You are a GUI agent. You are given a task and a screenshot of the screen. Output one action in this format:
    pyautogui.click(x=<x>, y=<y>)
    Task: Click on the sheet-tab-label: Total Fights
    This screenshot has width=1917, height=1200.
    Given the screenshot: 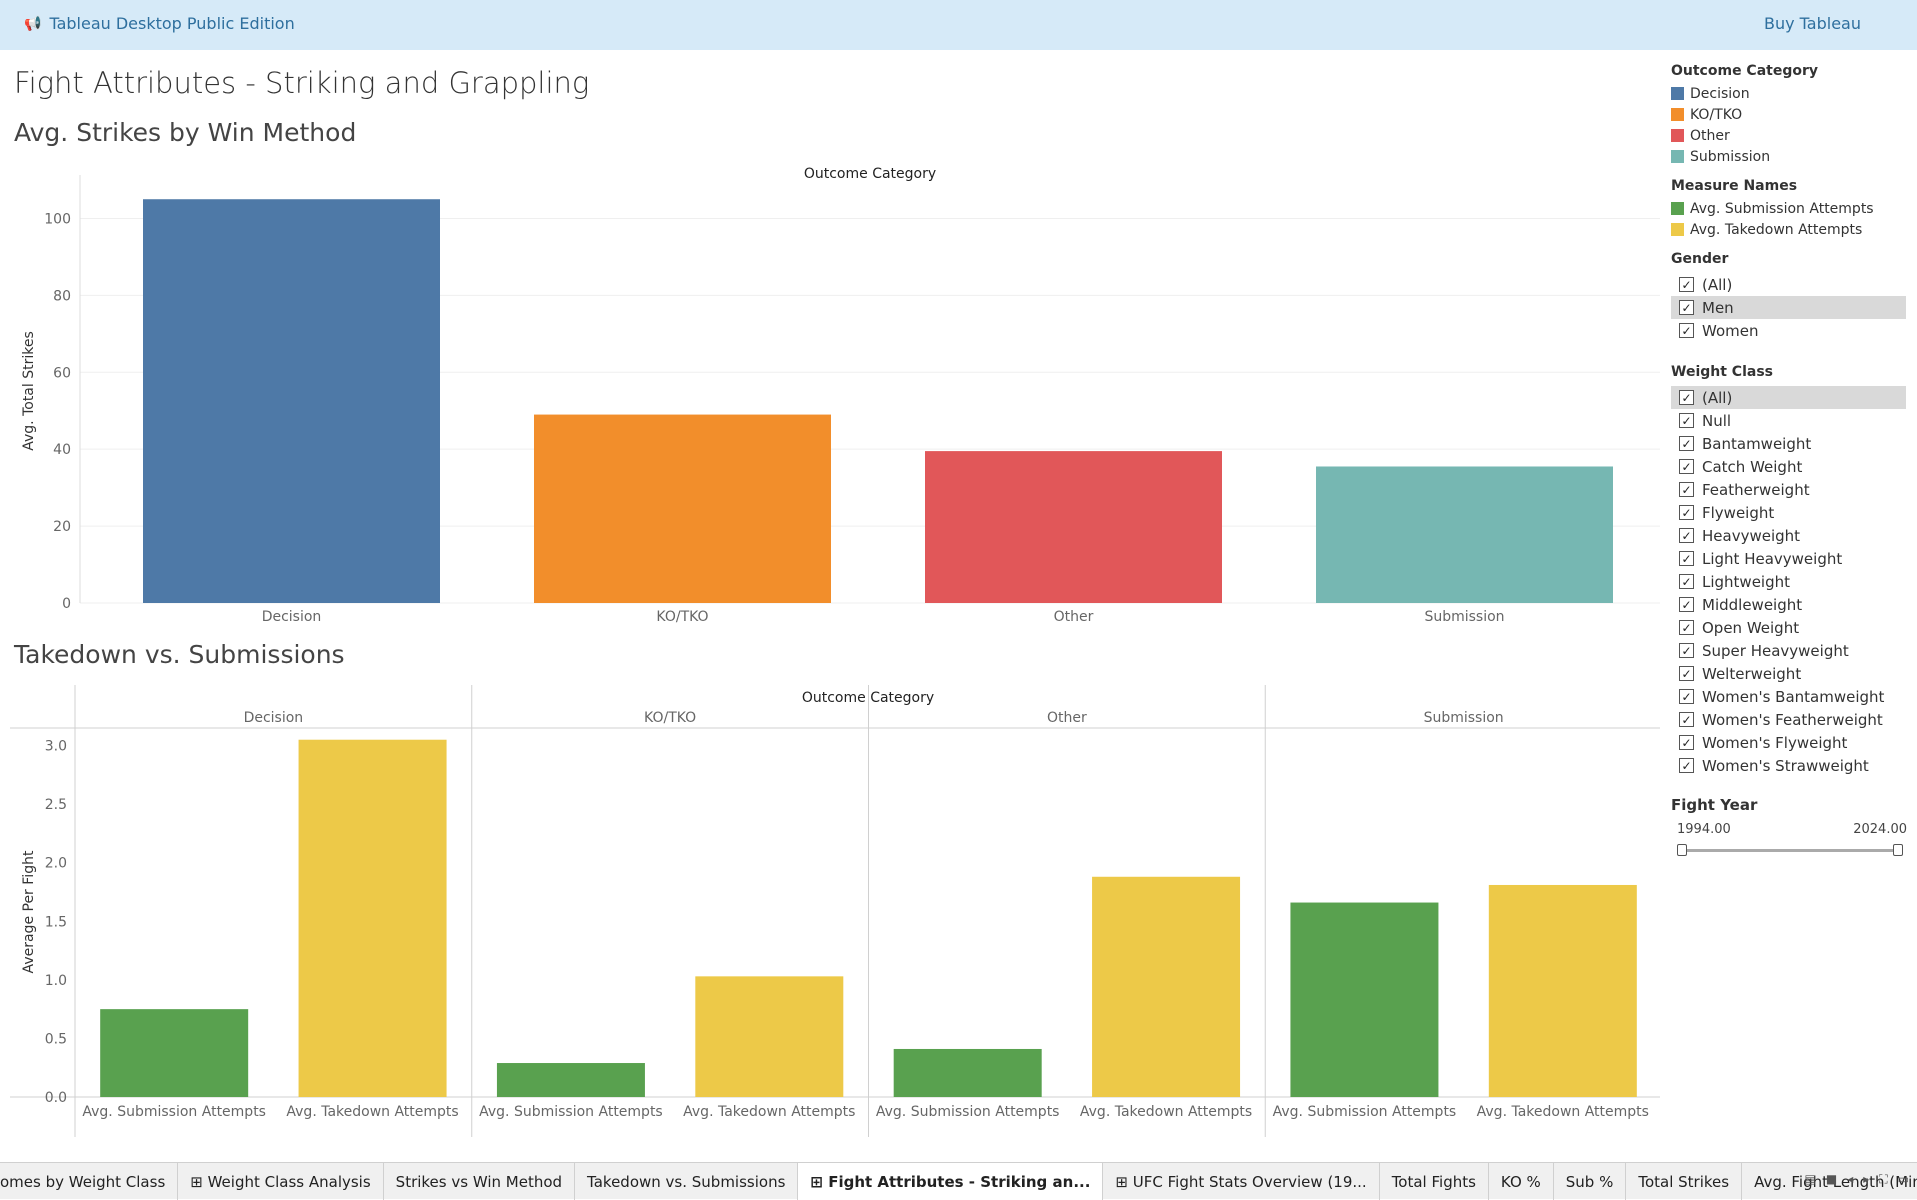 What is the action you would take?
    pyautogui.click(x=1433, y=1182)
    